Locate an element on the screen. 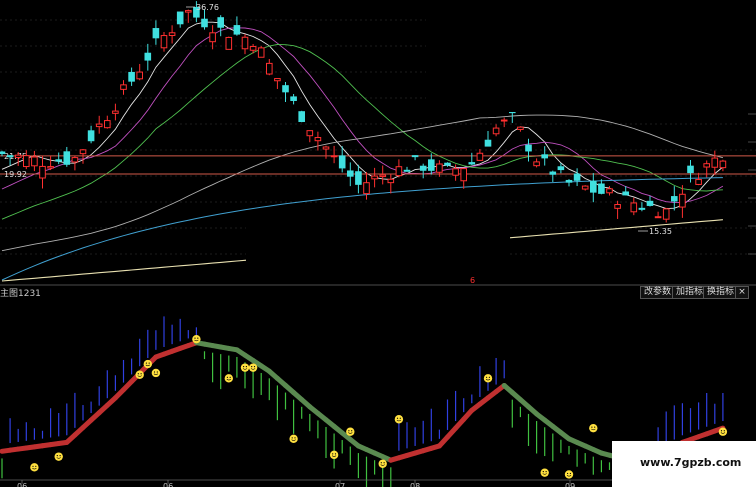 This screenshot has width=756, height=487. close-icon: × is located at coordinates (742, 292).